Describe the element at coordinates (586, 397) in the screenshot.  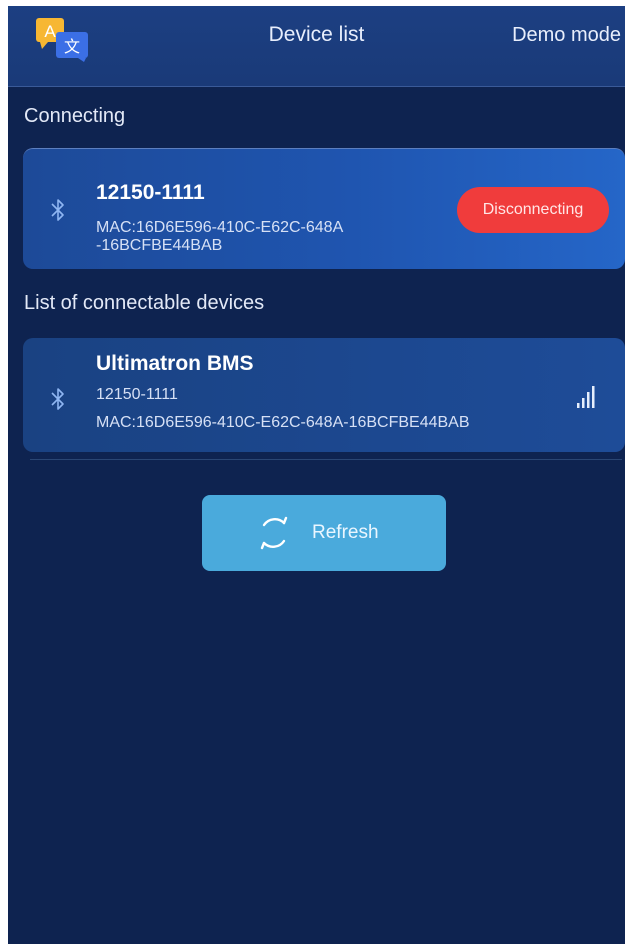
I see `signal-strength-icon` at that location.